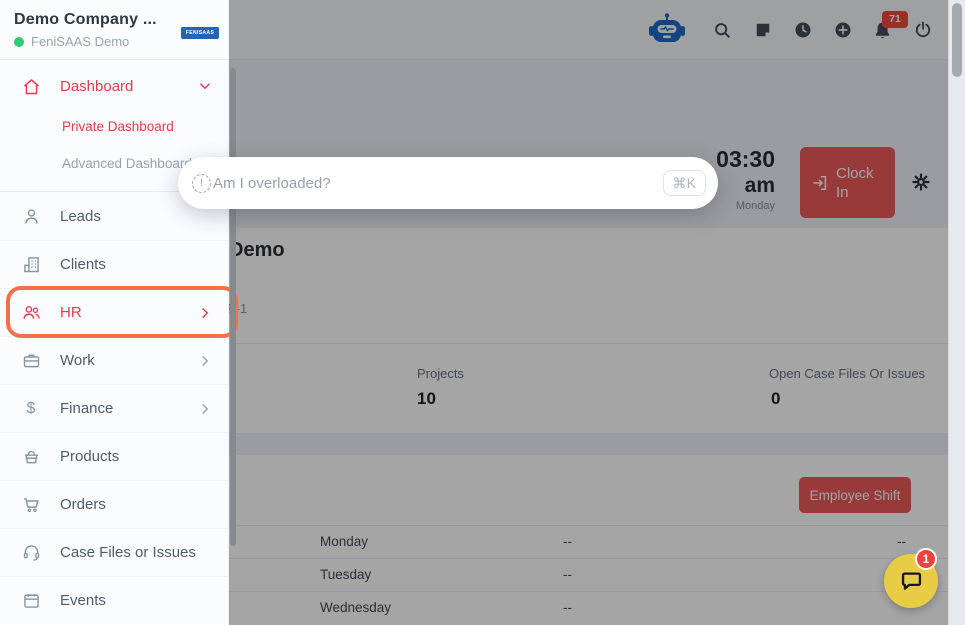 The width and height of the screenshot is (965, 625). What do you see at coordinates (87, 408) in the screenshot?
I see `sidebar-item-label: Finance` at bounding box center [87, 408].